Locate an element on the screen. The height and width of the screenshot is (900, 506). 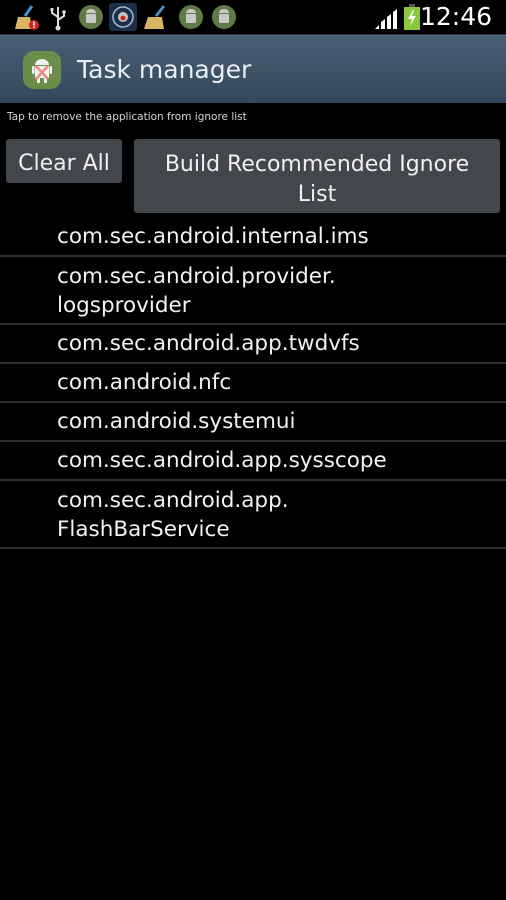
usb-icon is located at coordinates (58, 19).